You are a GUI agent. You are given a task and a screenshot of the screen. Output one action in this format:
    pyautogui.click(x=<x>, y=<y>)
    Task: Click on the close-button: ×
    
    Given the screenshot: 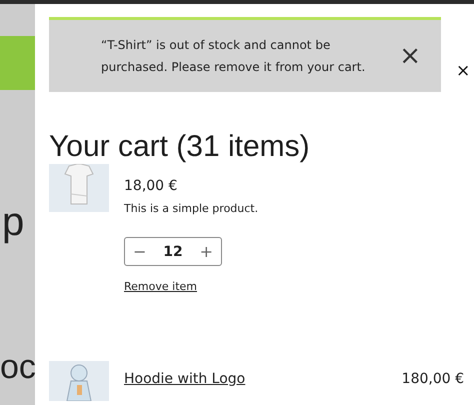 What is the action you would take?
    pyautogui.click(x=463, y=71)
    